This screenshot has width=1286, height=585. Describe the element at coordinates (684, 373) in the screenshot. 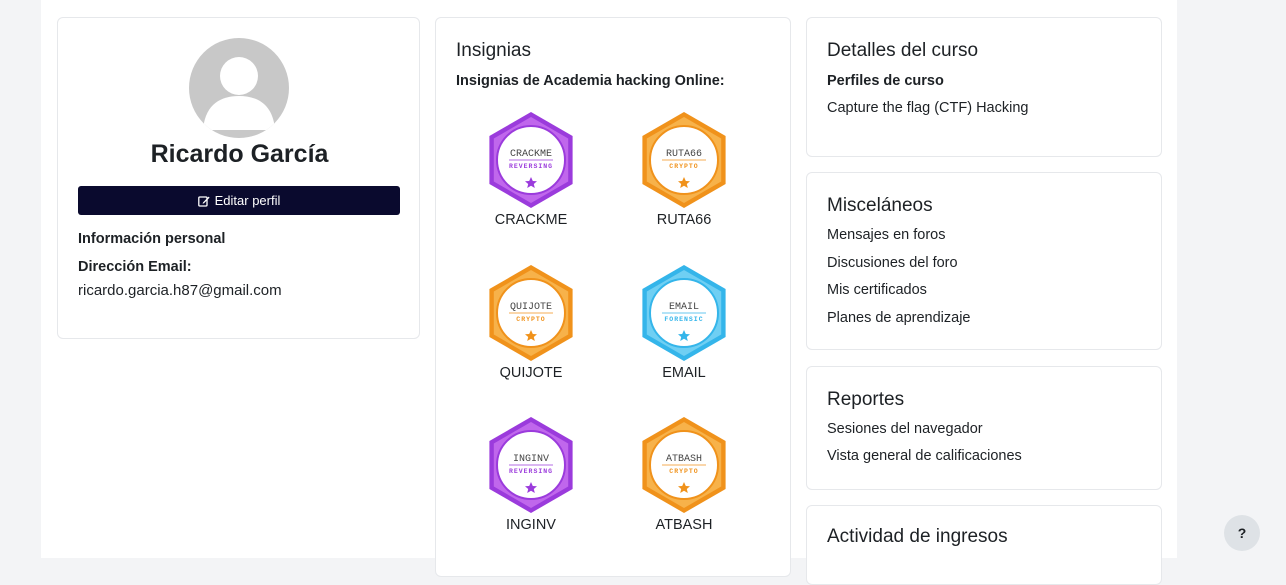

I see `badge-label: EMAIL` at that location.